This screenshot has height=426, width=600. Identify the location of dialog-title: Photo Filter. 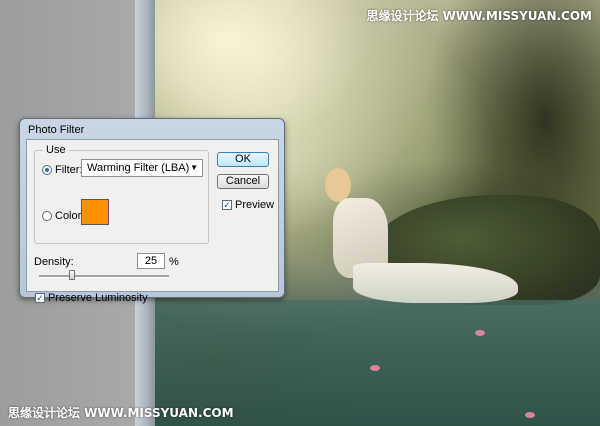
(56, 130).